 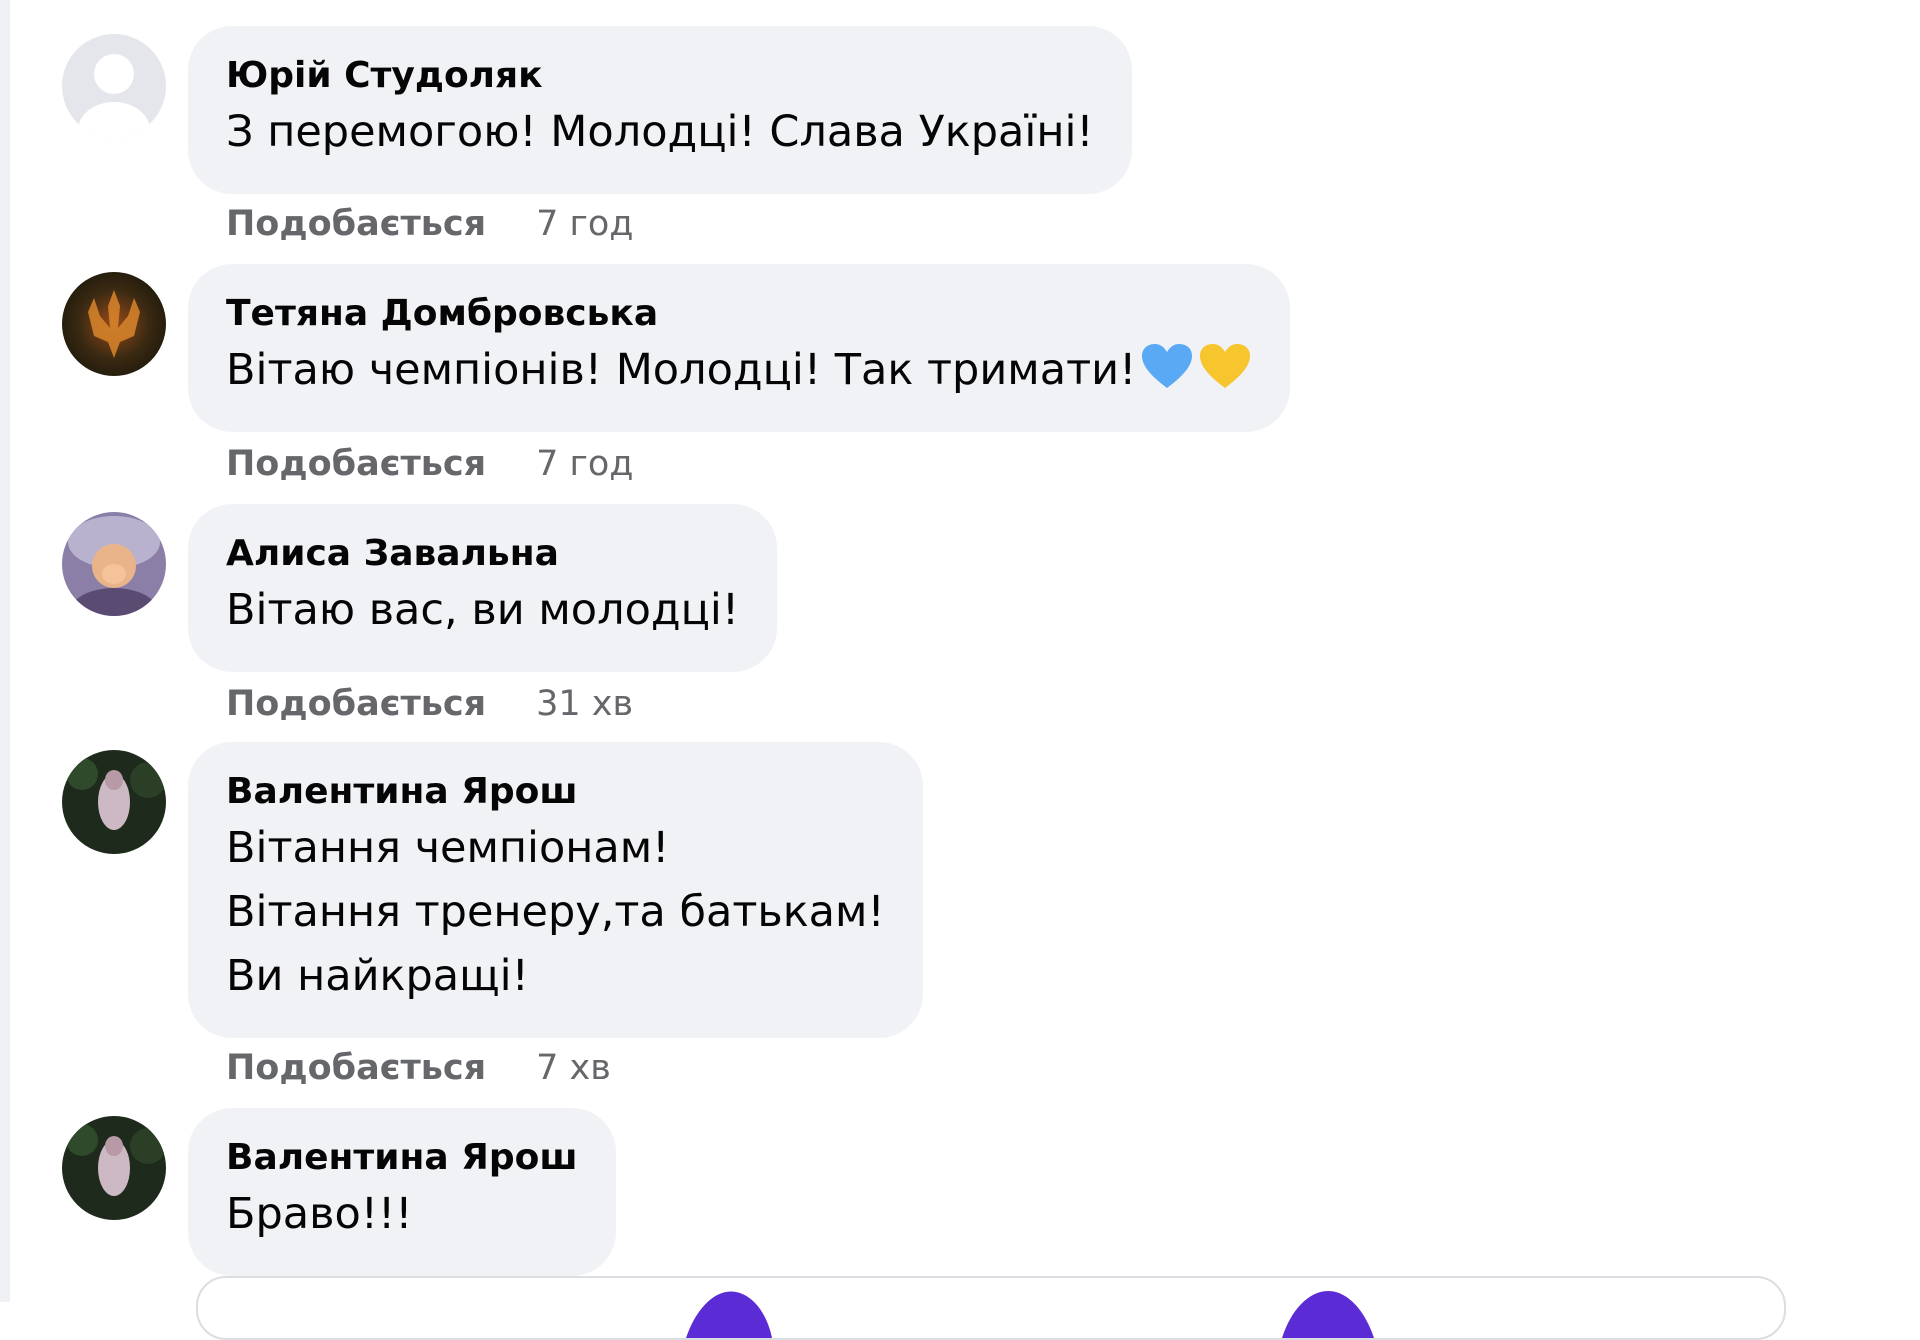 I want to click on default-avatar-icon, so click(x=114, y=86).